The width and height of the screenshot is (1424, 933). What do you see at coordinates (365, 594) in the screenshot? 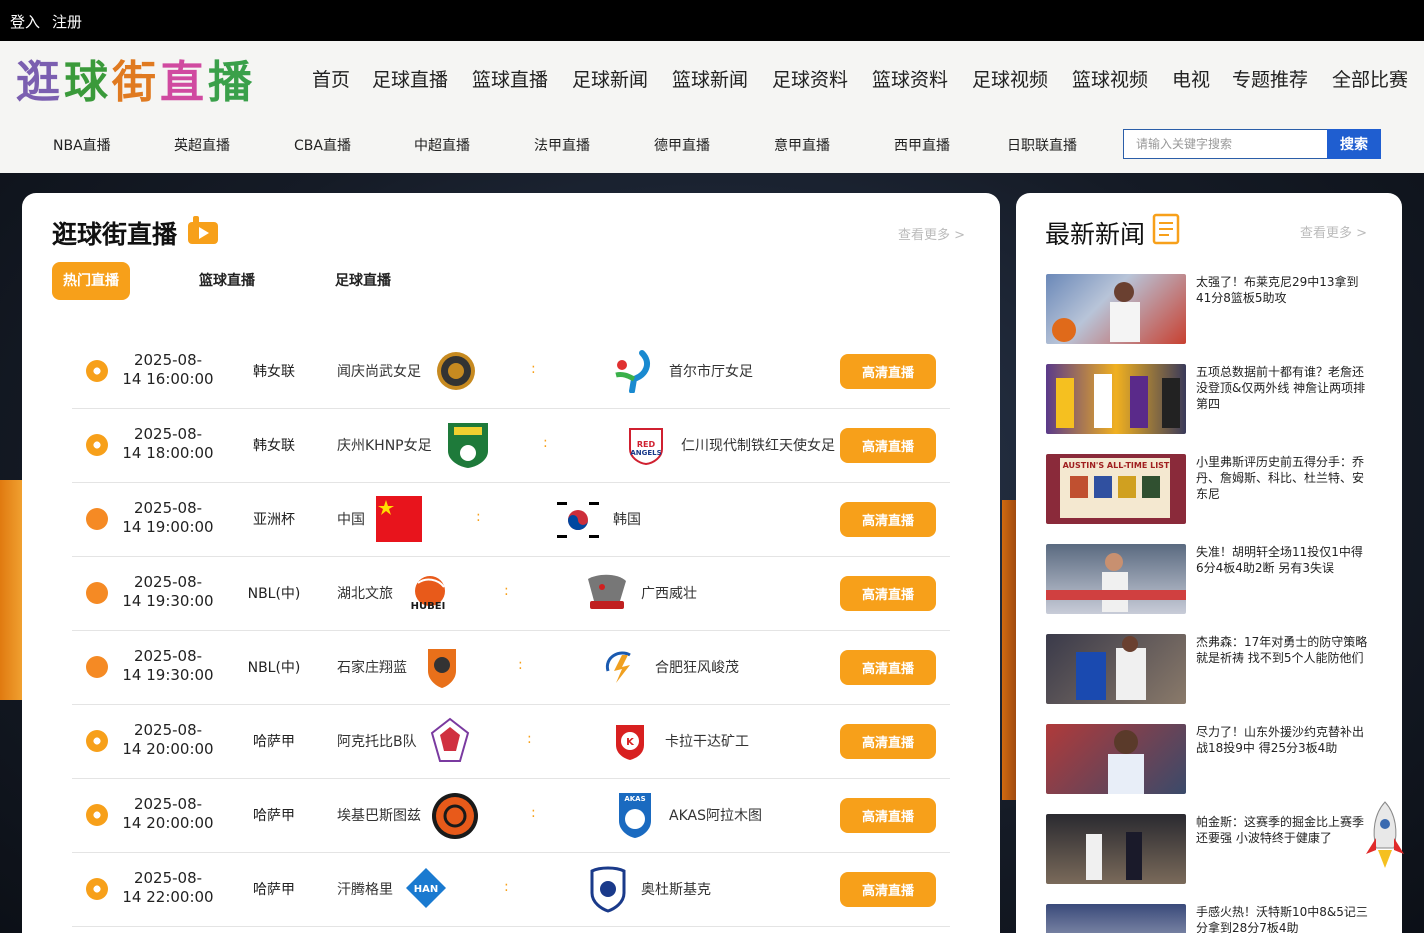
I see `home-team: 湖北文旅` at bounding box center [365, 594].